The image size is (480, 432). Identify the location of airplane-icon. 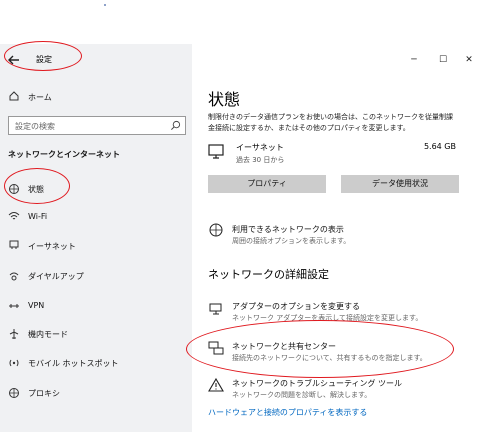
(14, 334).